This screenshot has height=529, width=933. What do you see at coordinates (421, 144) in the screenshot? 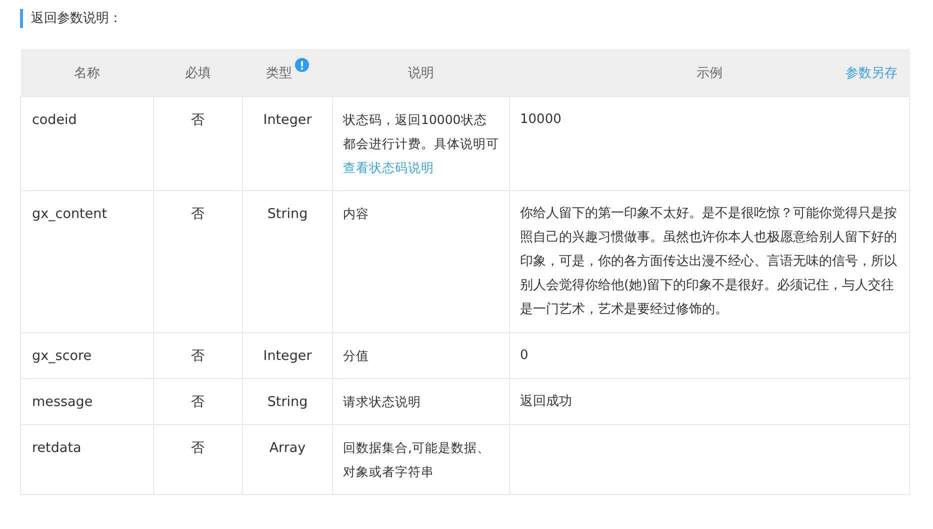
I see `param-description: 状态码，返回10000状态都会进行计费。具体说明可 查看状态码说明` at bounding box center [421, 144].